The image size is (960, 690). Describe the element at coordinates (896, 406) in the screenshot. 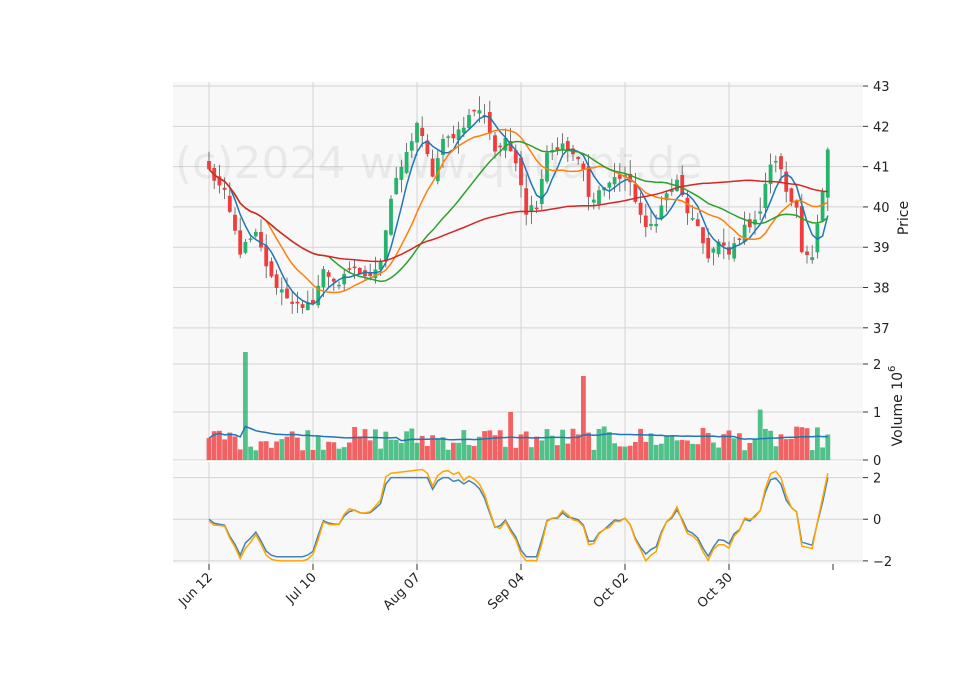

I see `volume-axis-title: Volume 106` at that location.